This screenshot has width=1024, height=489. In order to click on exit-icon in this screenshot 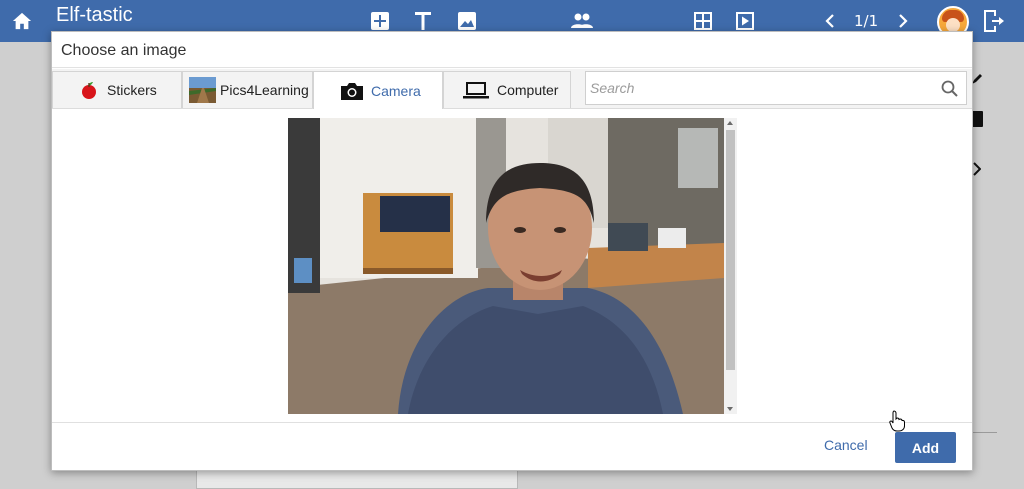, I will do `click(994, 21)`.